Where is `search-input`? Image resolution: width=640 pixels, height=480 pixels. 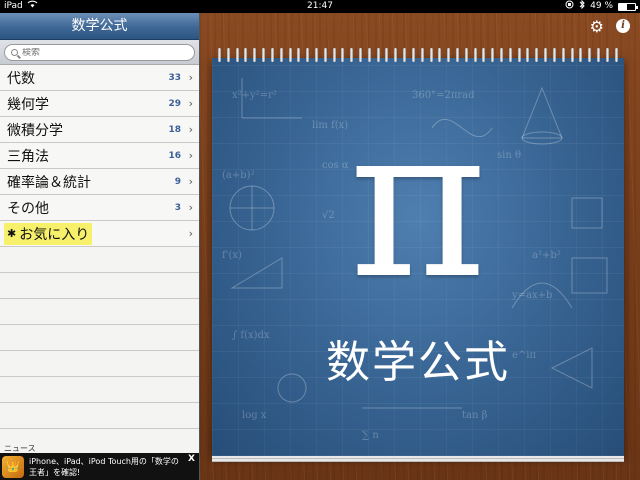
search-input is located at coordinates (102, 52).